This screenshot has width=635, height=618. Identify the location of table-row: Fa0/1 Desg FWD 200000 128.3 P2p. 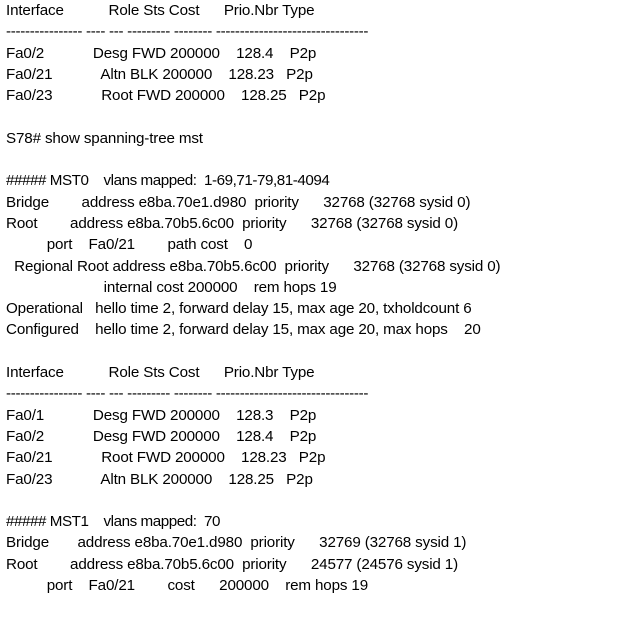
(161, 415).